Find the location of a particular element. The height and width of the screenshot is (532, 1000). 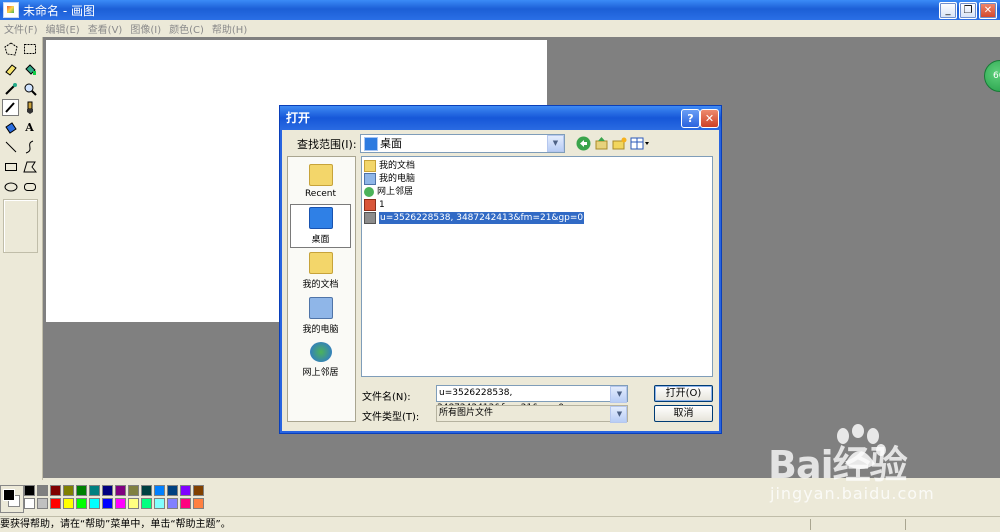

place-desktop: 桌面 is located at coordinates (320, 226).